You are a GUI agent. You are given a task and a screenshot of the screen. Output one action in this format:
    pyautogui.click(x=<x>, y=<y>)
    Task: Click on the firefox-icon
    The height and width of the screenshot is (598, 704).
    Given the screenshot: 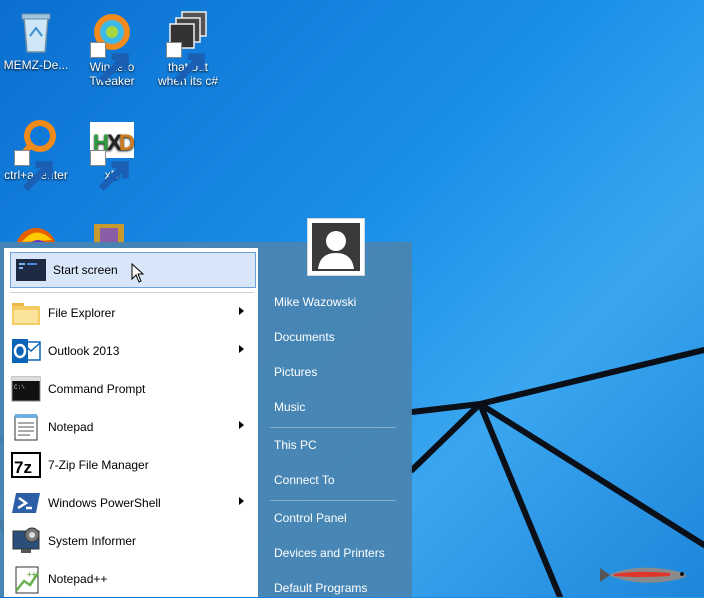 What is the action you would take?
    pyautogui.click(x=36, y=236)
    